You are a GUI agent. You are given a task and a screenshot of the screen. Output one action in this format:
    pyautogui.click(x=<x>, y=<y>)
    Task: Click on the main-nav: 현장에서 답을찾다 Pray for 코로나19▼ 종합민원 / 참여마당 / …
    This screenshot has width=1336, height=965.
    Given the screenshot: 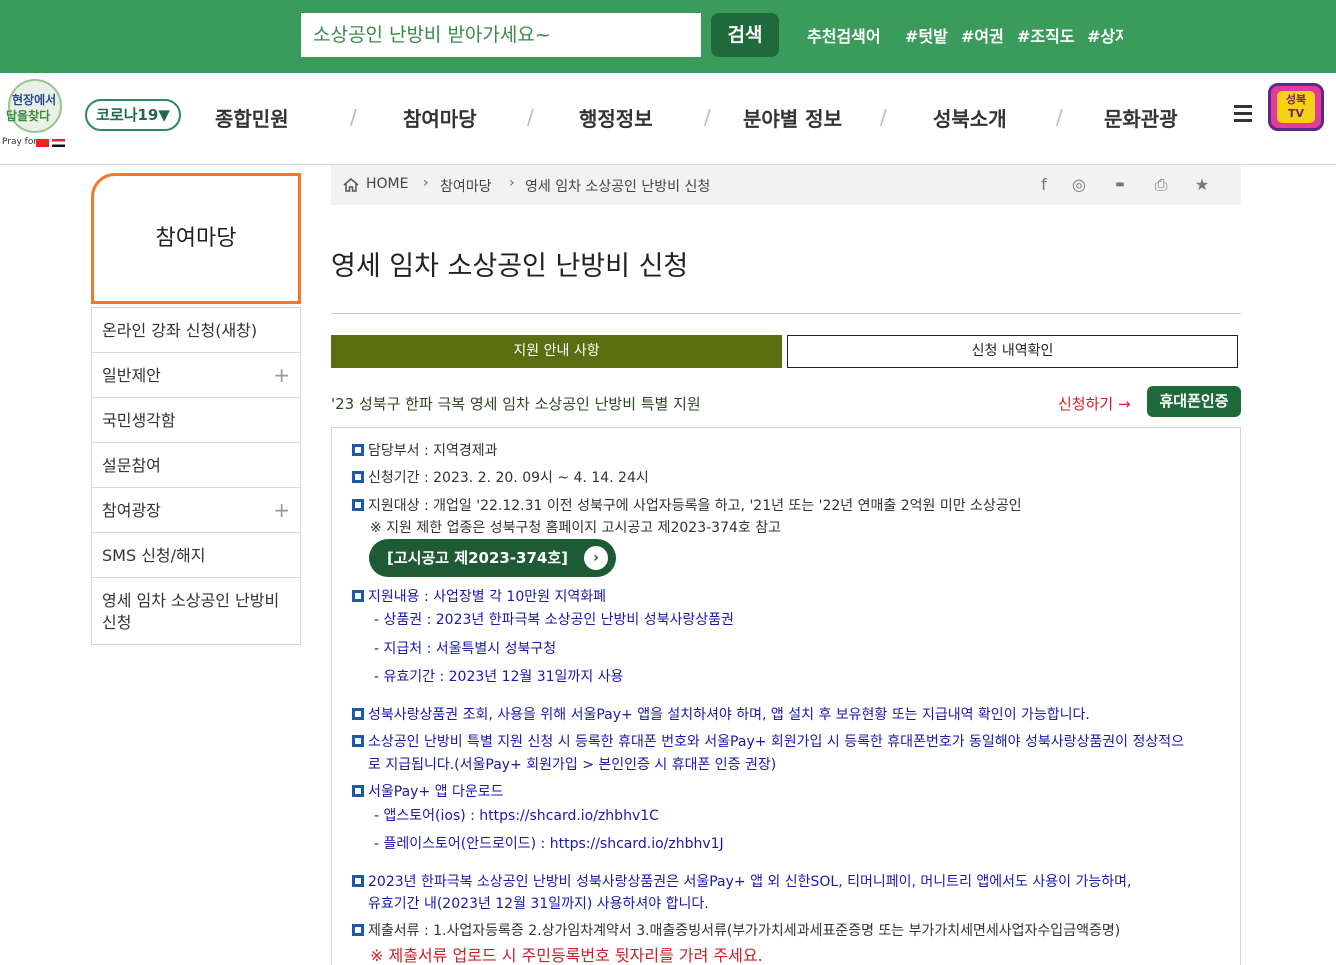 What is the action you would take?
    pyautogui.click(x=668, y=119)
    